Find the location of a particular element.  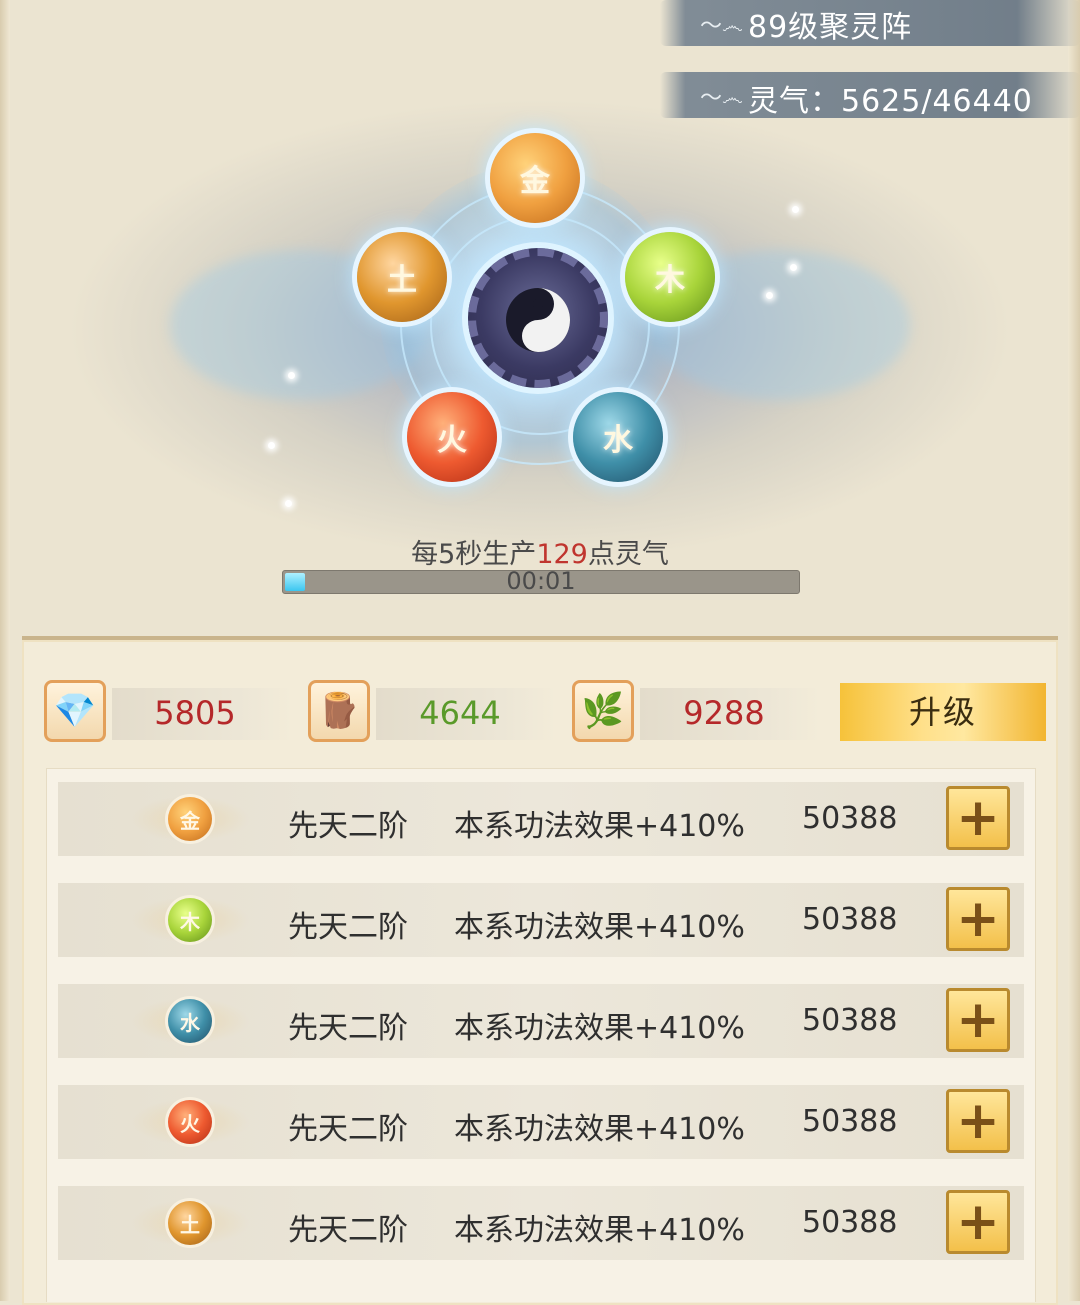

frame-right-border is located at coordinates (1074, 650).